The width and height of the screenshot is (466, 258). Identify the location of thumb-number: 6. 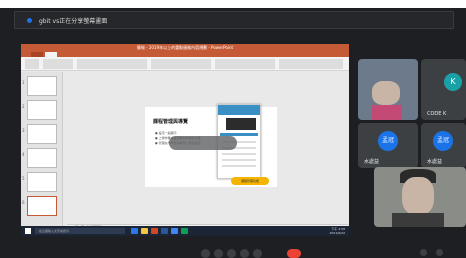
(23, 202).